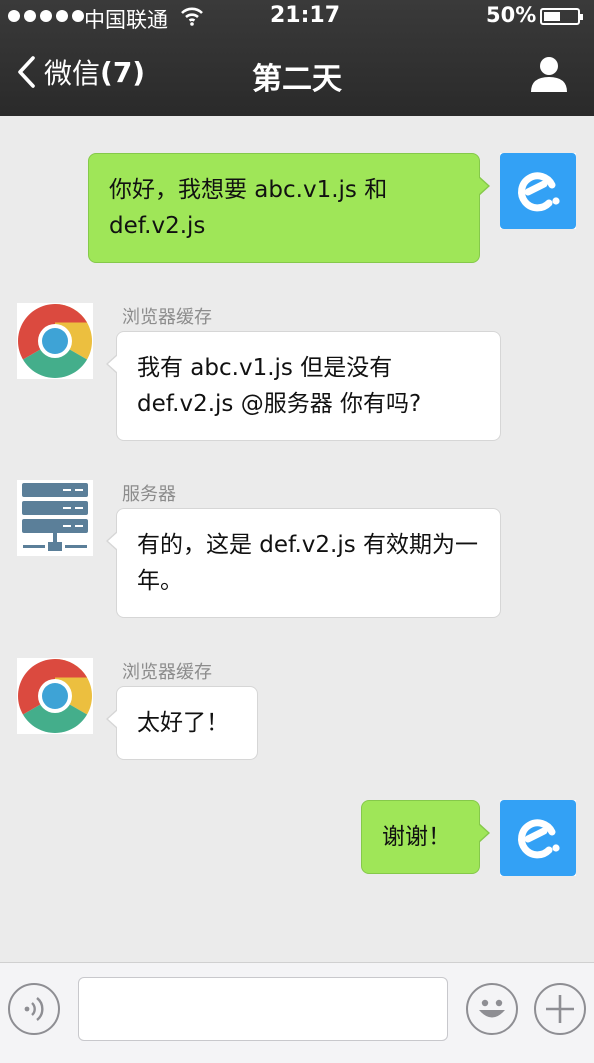 Image resolution: width=594 pixels, height=1063 pixels. I want to click on person-icon, so click(549, 73).